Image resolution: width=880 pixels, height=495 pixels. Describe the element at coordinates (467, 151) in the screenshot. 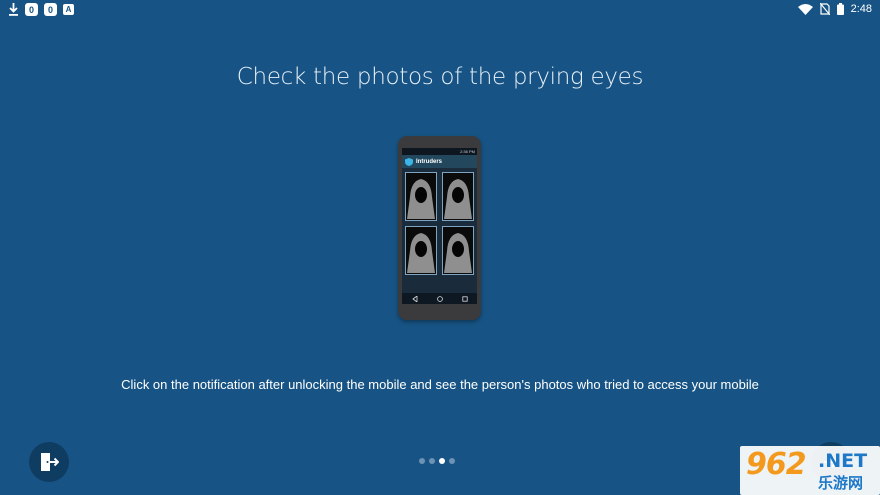

I see `phone-status-time: 2:36 PM` at that location.